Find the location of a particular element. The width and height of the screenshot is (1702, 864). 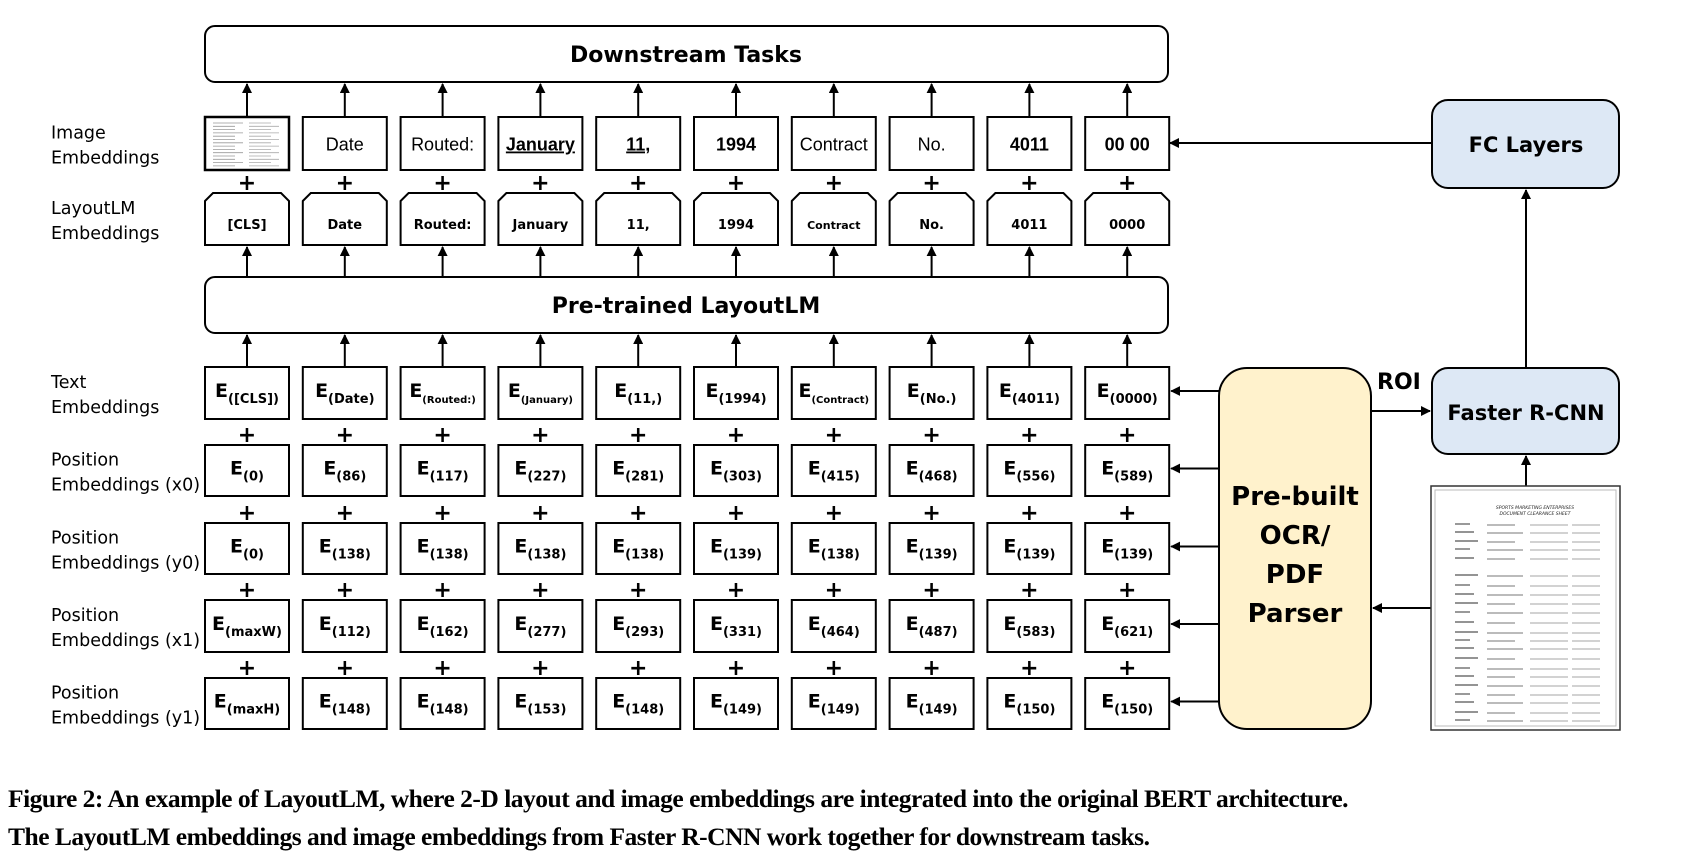

row-label-layoutlm-line-2: Embeddings is located at coordinates (105, 234).